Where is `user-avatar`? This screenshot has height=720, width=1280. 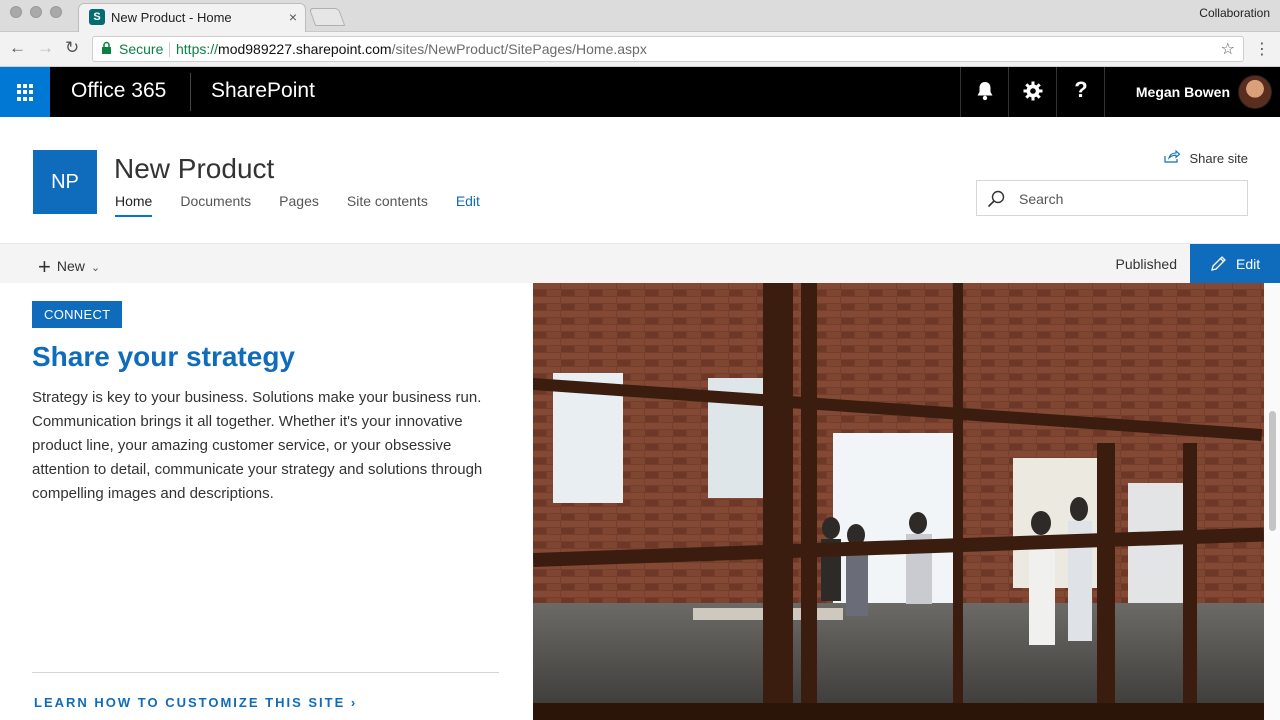
user-avatar is located at coordinates (1255, 92).